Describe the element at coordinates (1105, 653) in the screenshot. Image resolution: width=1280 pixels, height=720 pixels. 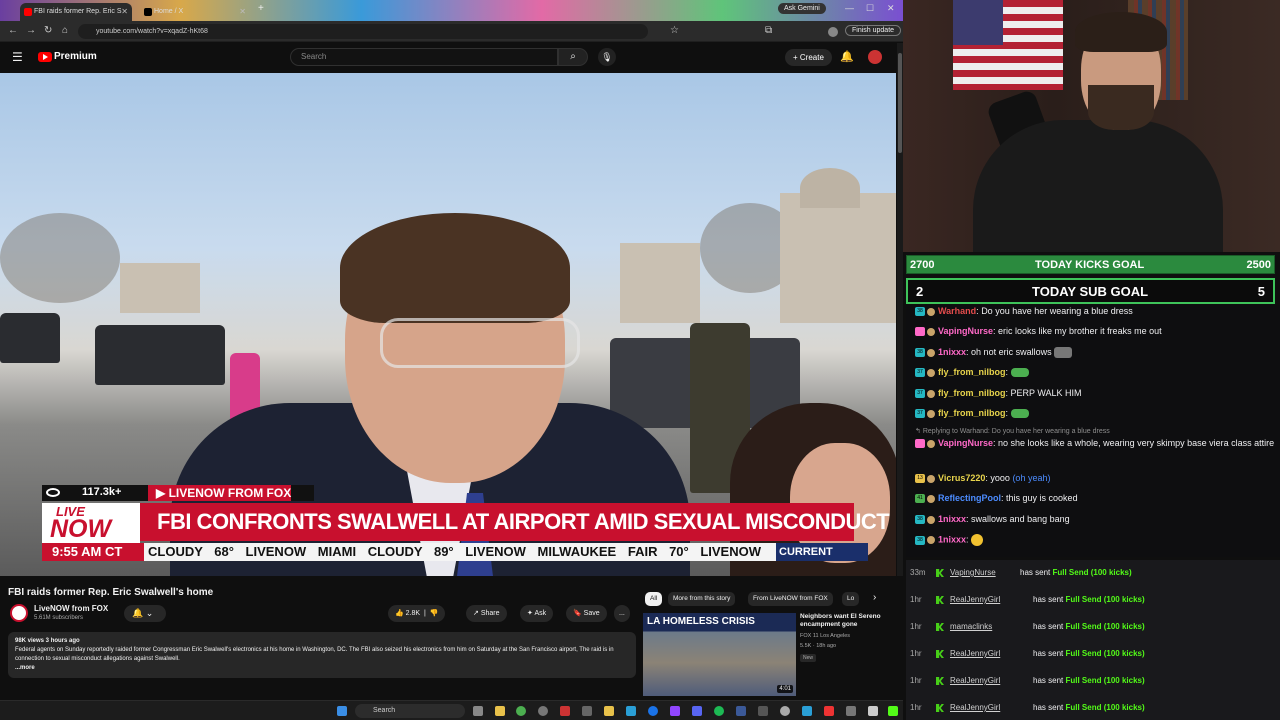
I see `event-item: Full Send (100 kicks)` at that location.